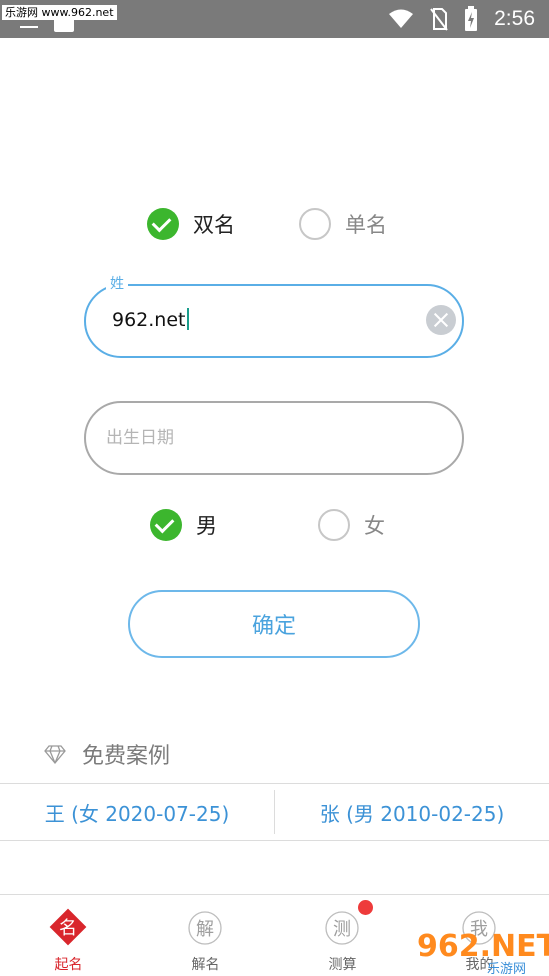 The width and height of the screenshot is (549, 976). Describe the element at coordinates (365, 907) in the screenshot. I see `notification-badge` at that location.